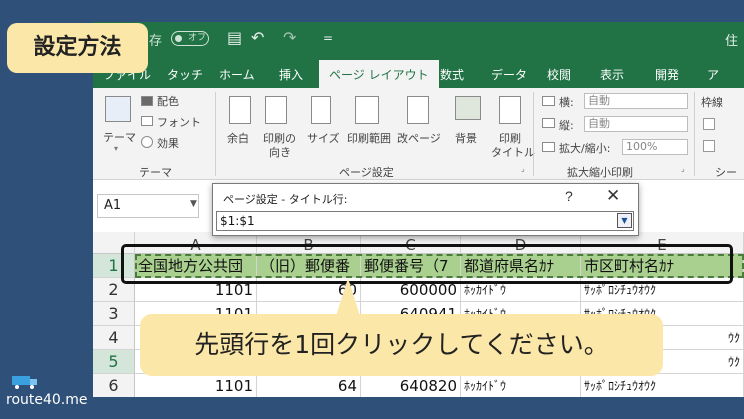  What do you see at coordinates (662, 385) in the screenshot?
I see `cell-e6: ｻｯﾎﾟﾛｼﾁｭｳｵｳｸ` at bounding box center [662, 385].